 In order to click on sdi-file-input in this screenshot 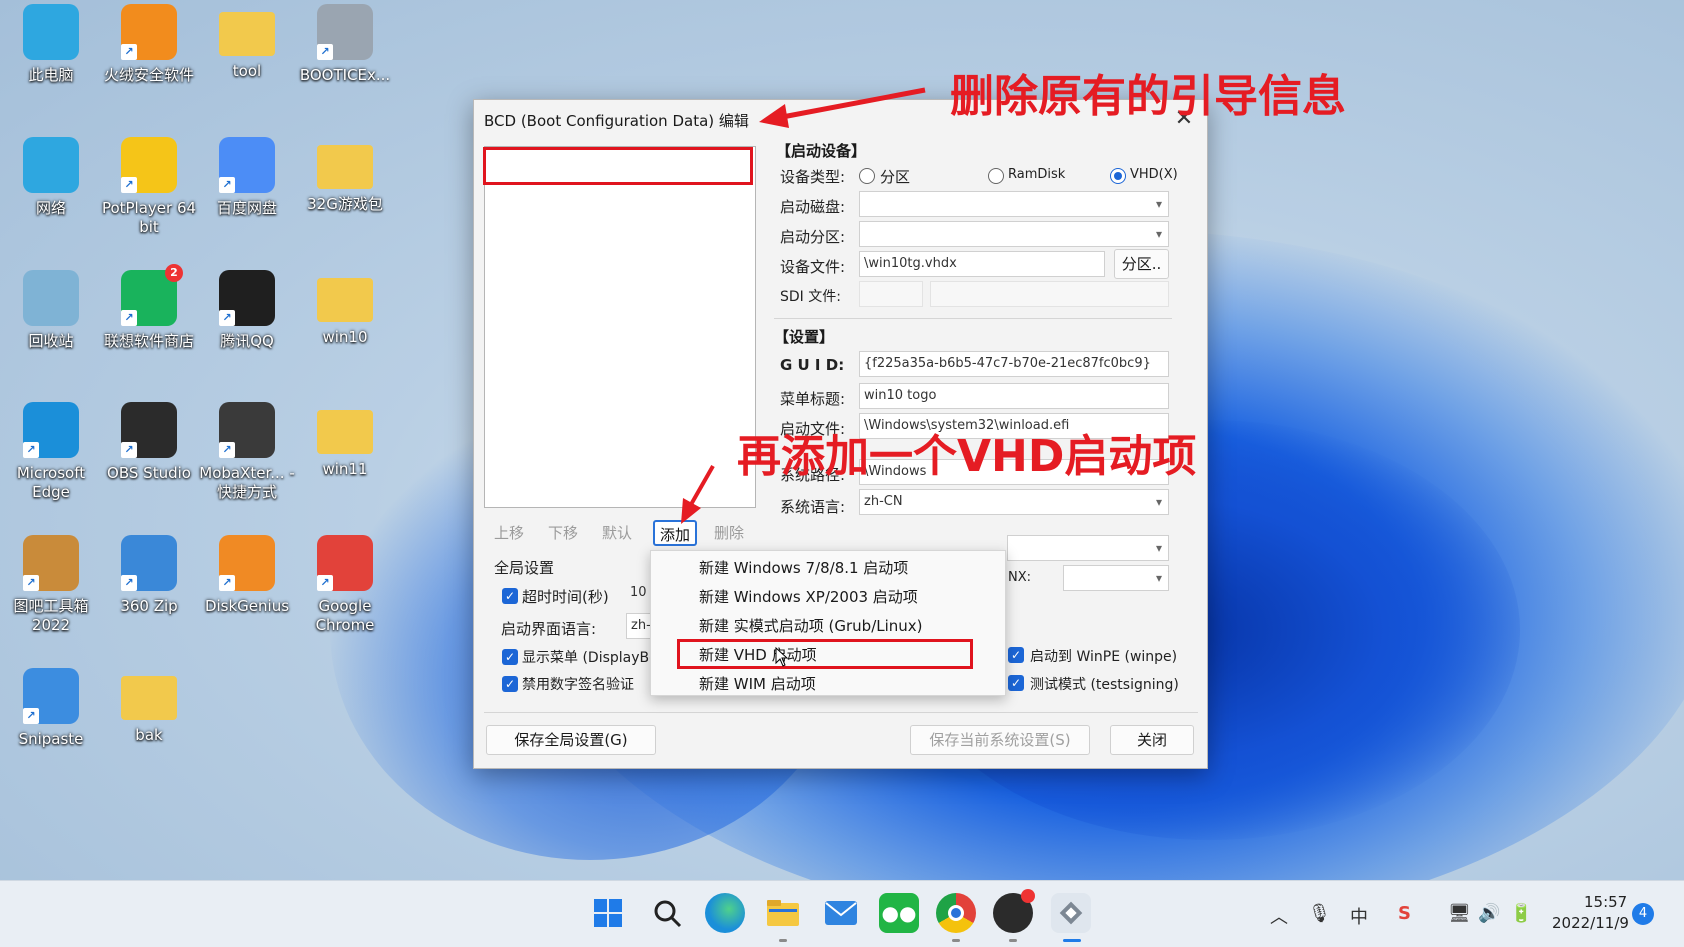, I will do `click(1049, 294)`.